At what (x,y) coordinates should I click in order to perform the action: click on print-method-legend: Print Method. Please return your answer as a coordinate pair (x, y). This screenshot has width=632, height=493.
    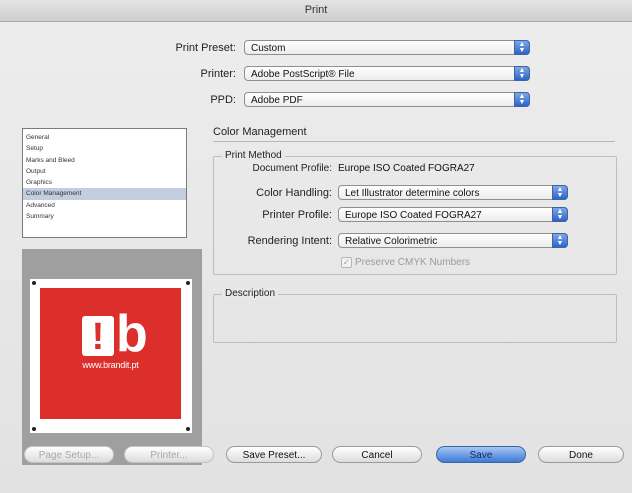
    Looking at the image, I should click on (253, 155).